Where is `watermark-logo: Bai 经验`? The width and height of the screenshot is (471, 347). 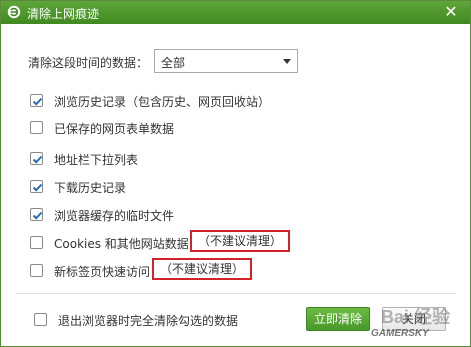 watermark-logo: Bai 经验 is located at coordinates (416, 317).